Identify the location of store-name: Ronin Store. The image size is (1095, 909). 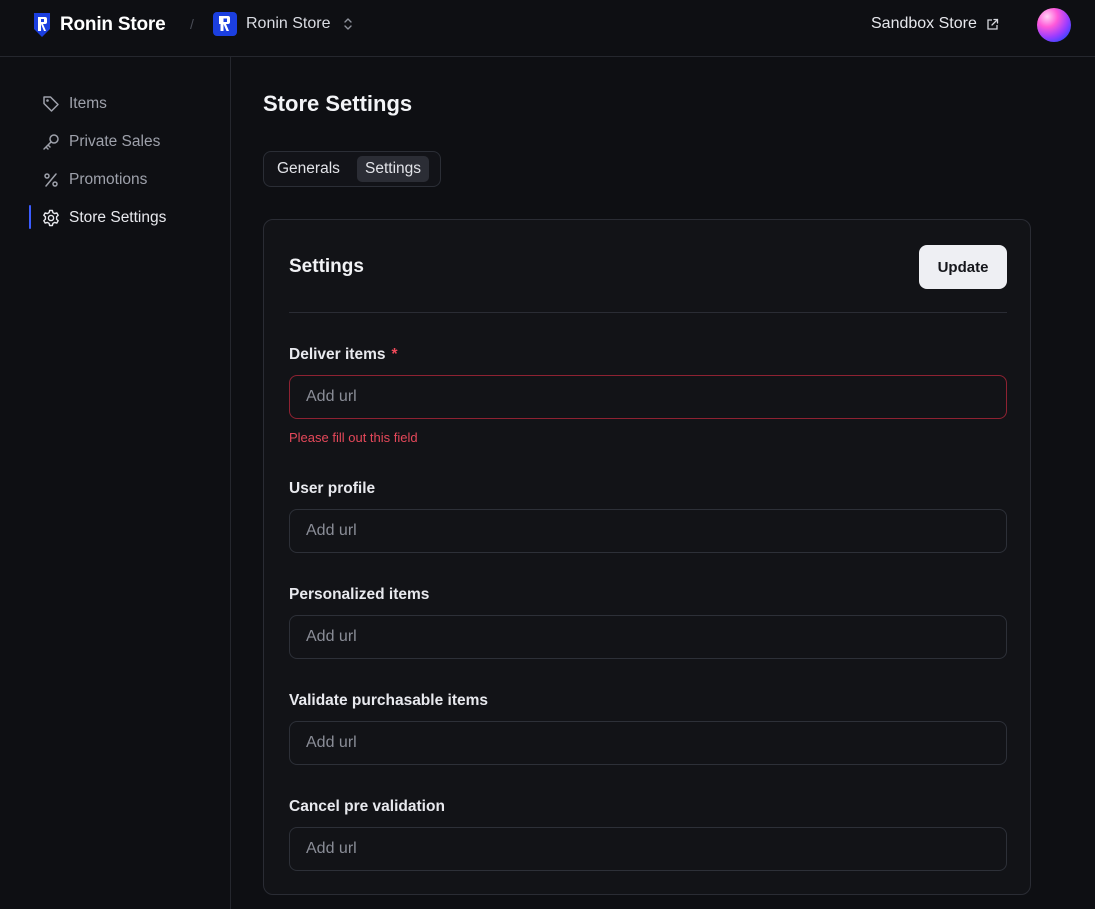
(288, 23).